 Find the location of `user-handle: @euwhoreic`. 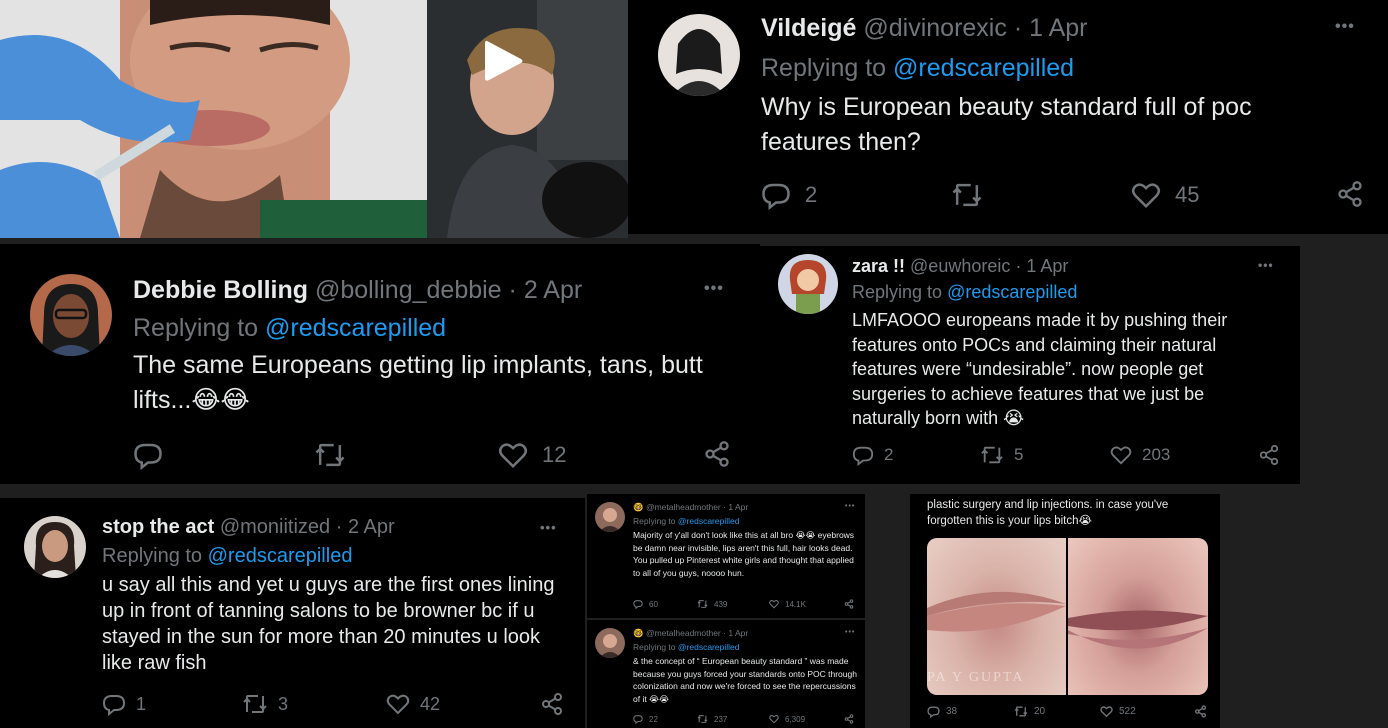

user-handle: @euwhoreic is located at coordinates (960, 266).